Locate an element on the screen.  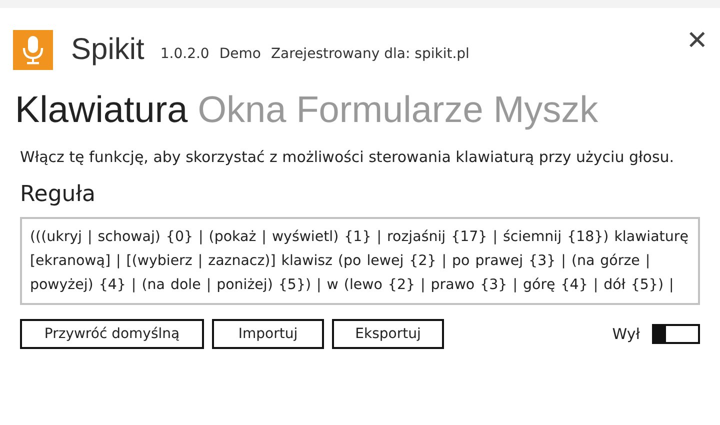
registration-label: Zarejestrowany dla: spikit.pl is located at coordinates (370, 54).